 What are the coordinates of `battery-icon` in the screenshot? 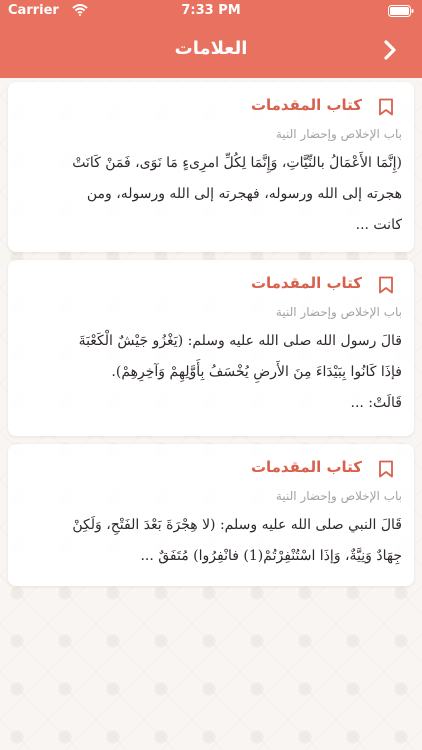 It's located at (401, 11).